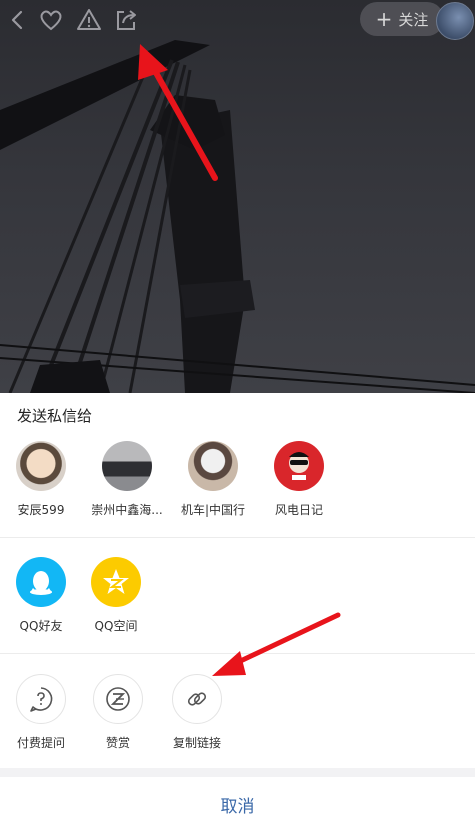 The height and width of the screenshot is (832, 475). Describe the element at coordinates (116, 626) in the screenshot. I see `app-label: QQ空间` at that location.